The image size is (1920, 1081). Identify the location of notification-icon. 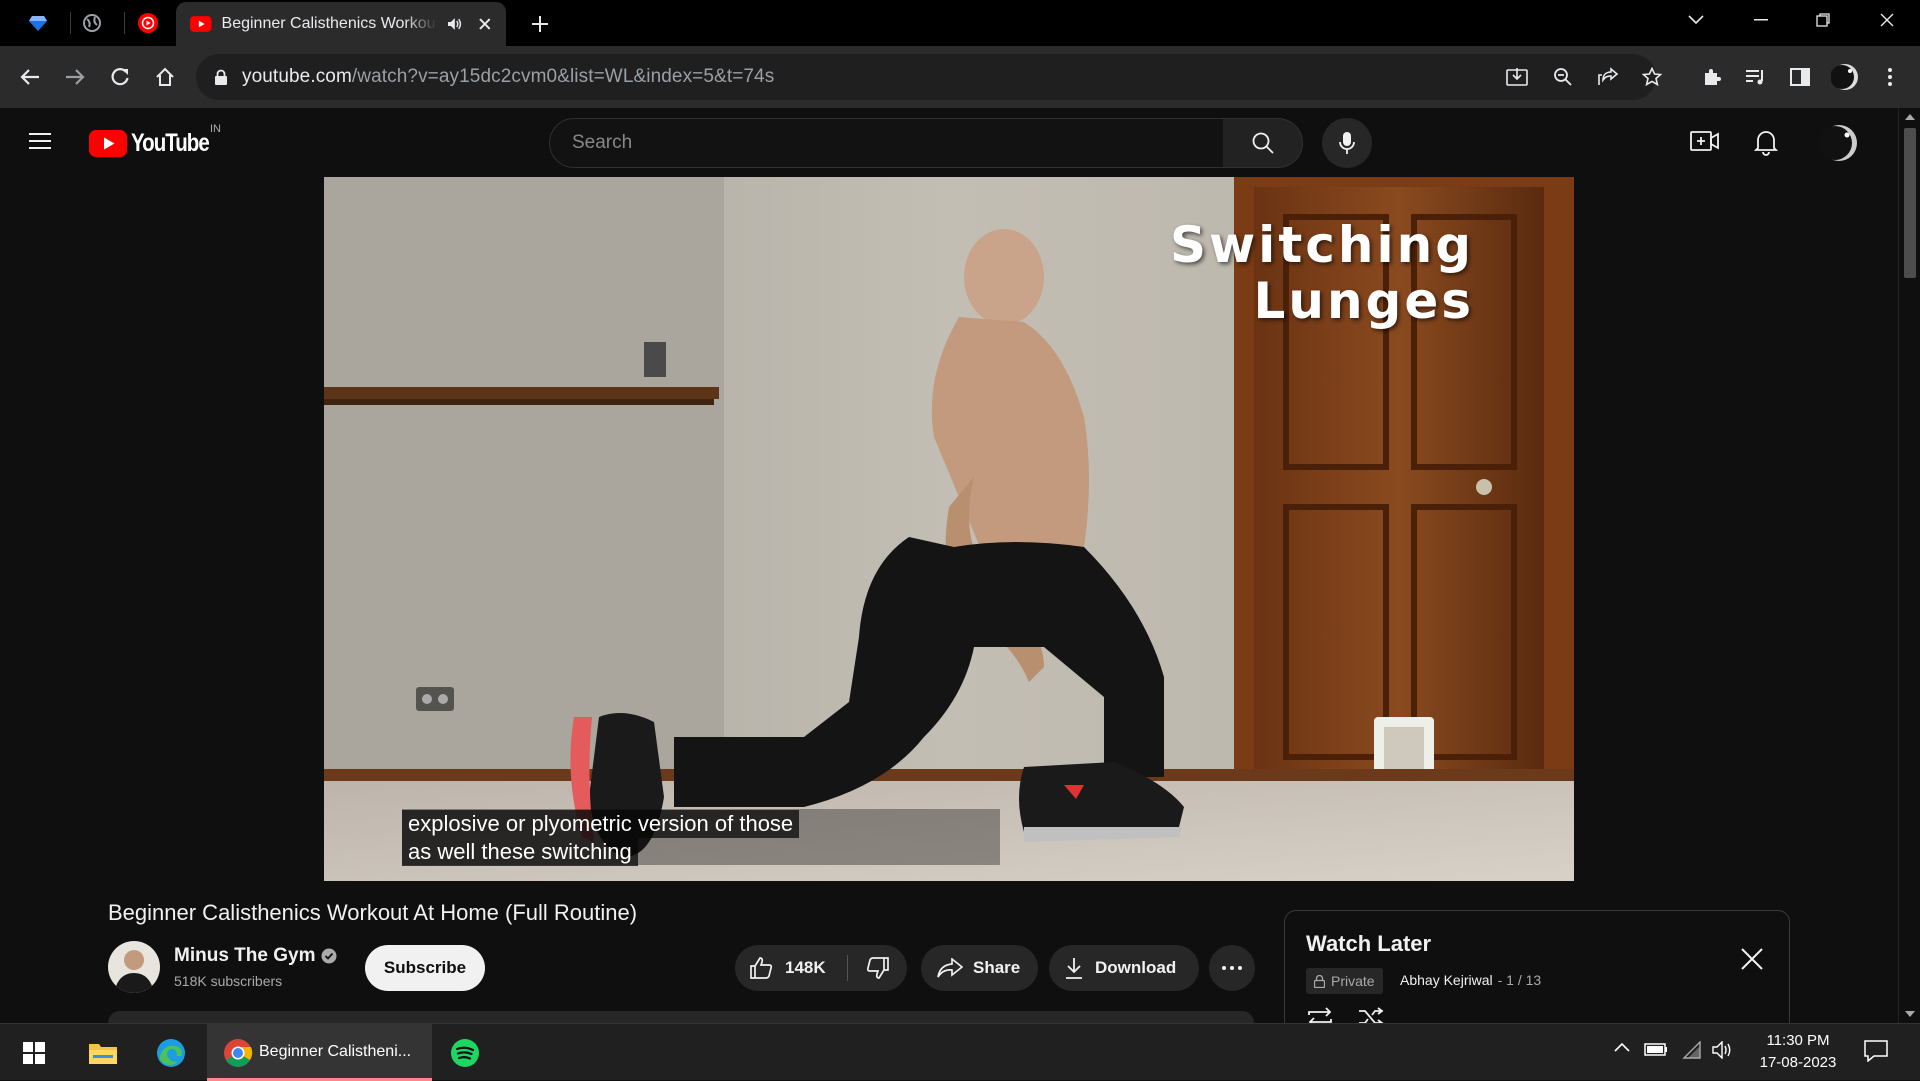
(1876, 1051).